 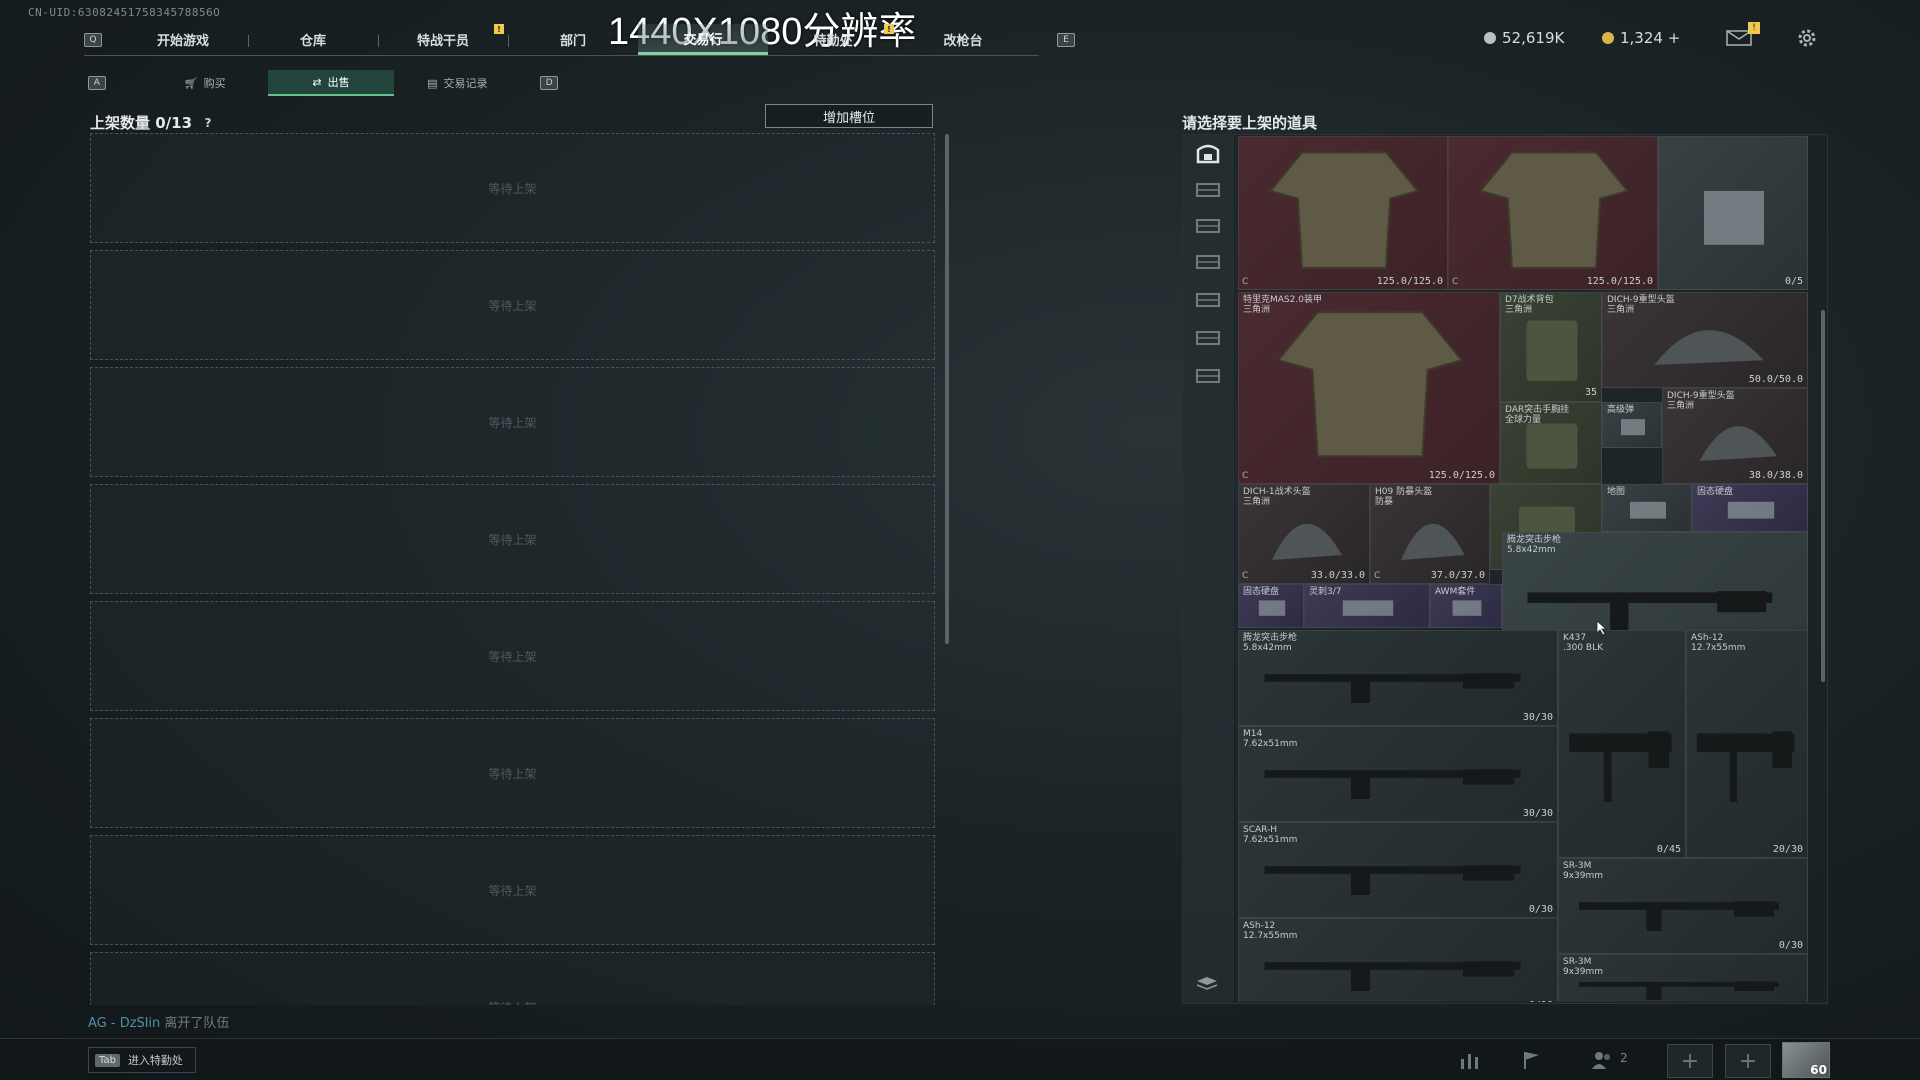 What do you see at coordinates (1207, 984) in the screenshot?
I see `layers-icon` at bounding box center [1207, 984].